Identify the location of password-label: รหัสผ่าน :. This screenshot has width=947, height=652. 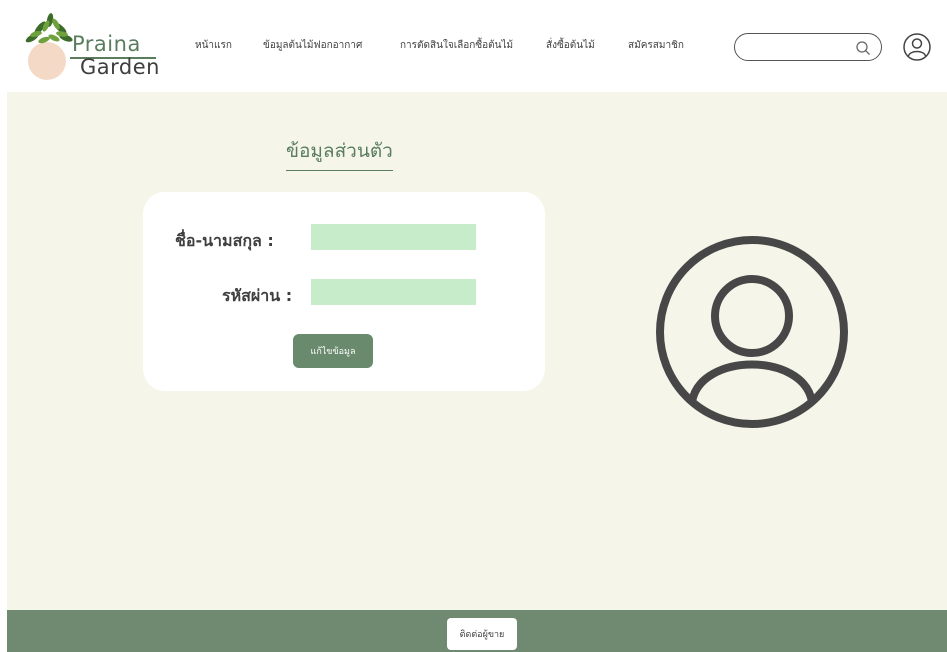
(257, 295).